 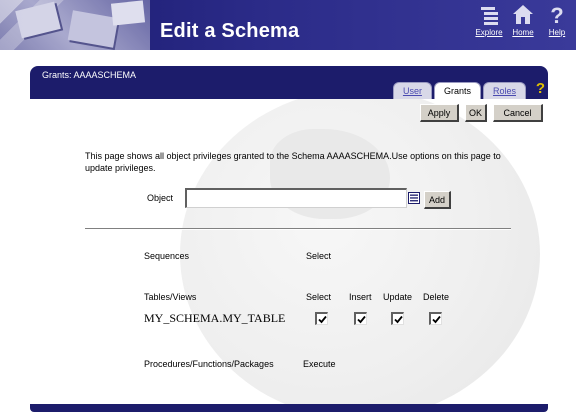 I want to click on column-header-update: Update, so click(x=398, y=297).